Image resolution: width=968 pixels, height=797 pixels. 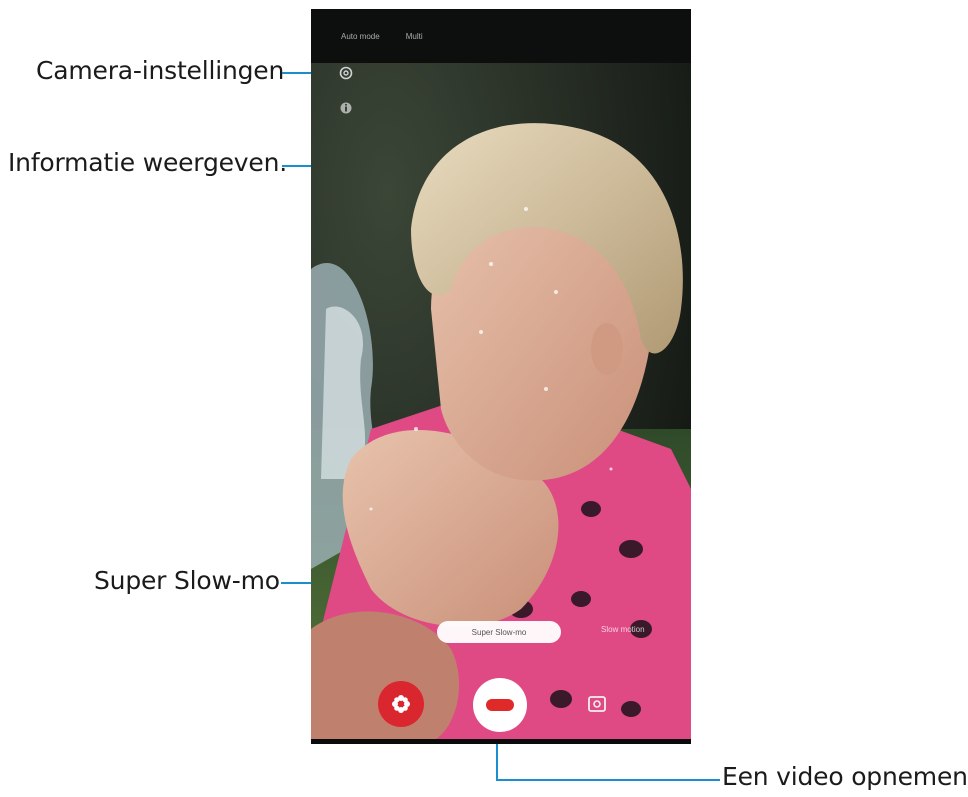 What do you see at coordinates (360, 36) in the screenshot?
I see `top-mode-1: Auto mode` at bounding box center [360, 36].